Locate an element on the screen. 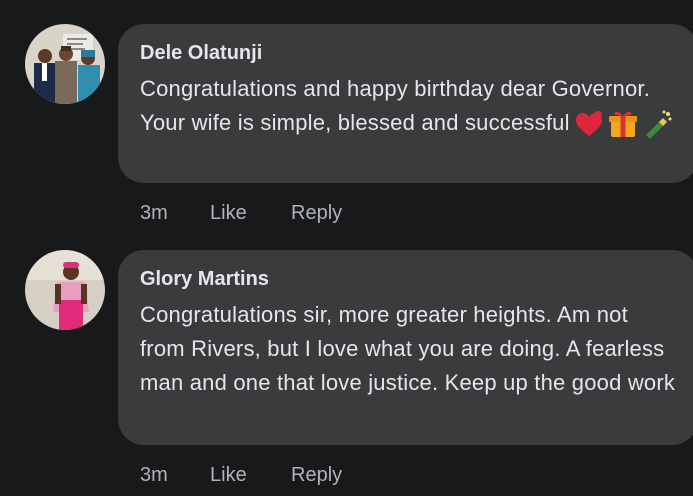 This screenshot has height=496, width=693. comment-author: Glory Martins is located at coordinates (408, 279).